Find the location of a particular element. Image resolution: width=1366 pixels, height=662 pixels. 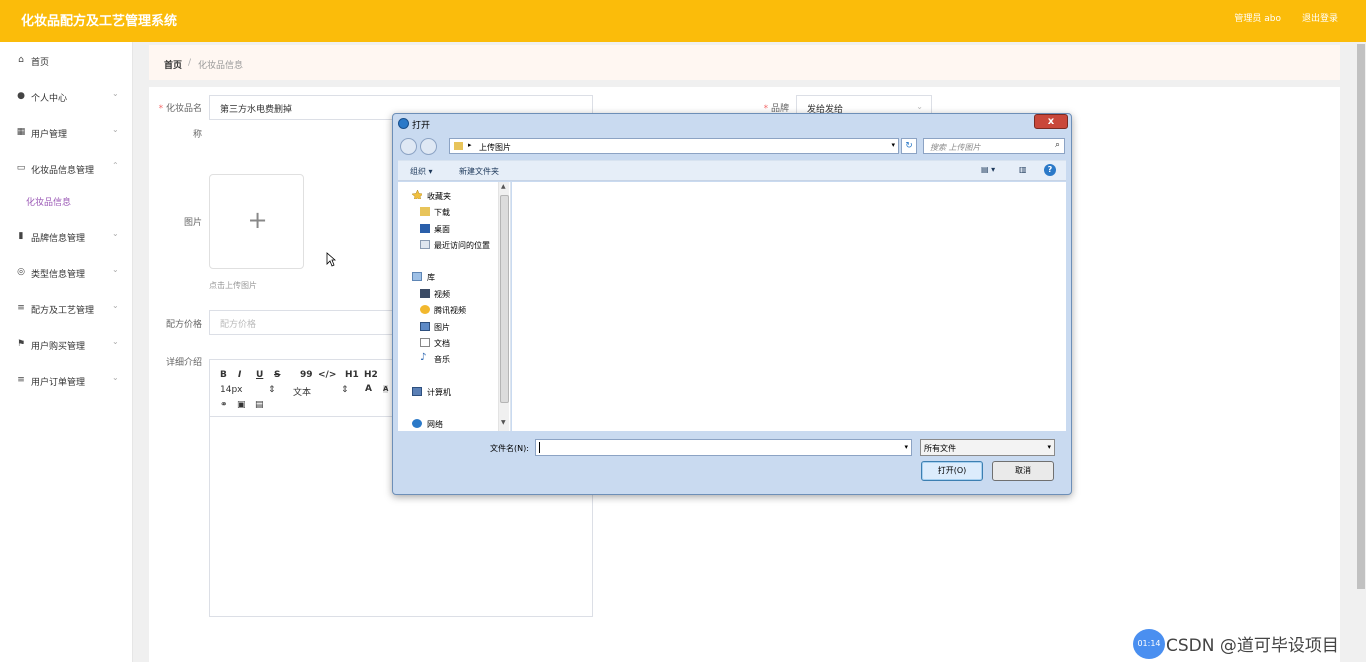

bg-color-icon: A is located at coordinates (386, 389).